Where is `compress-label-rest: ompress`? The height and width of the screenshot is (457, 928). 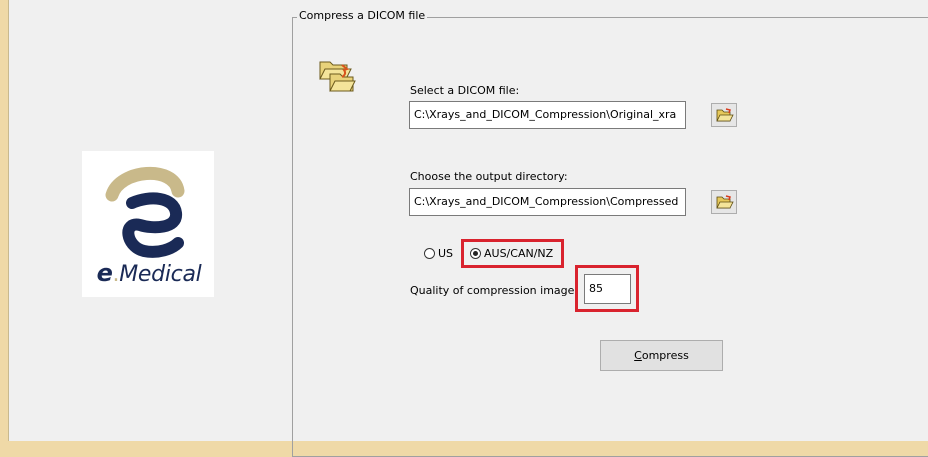 compress-label-rest: ompress is located at coordinates (665, 355).